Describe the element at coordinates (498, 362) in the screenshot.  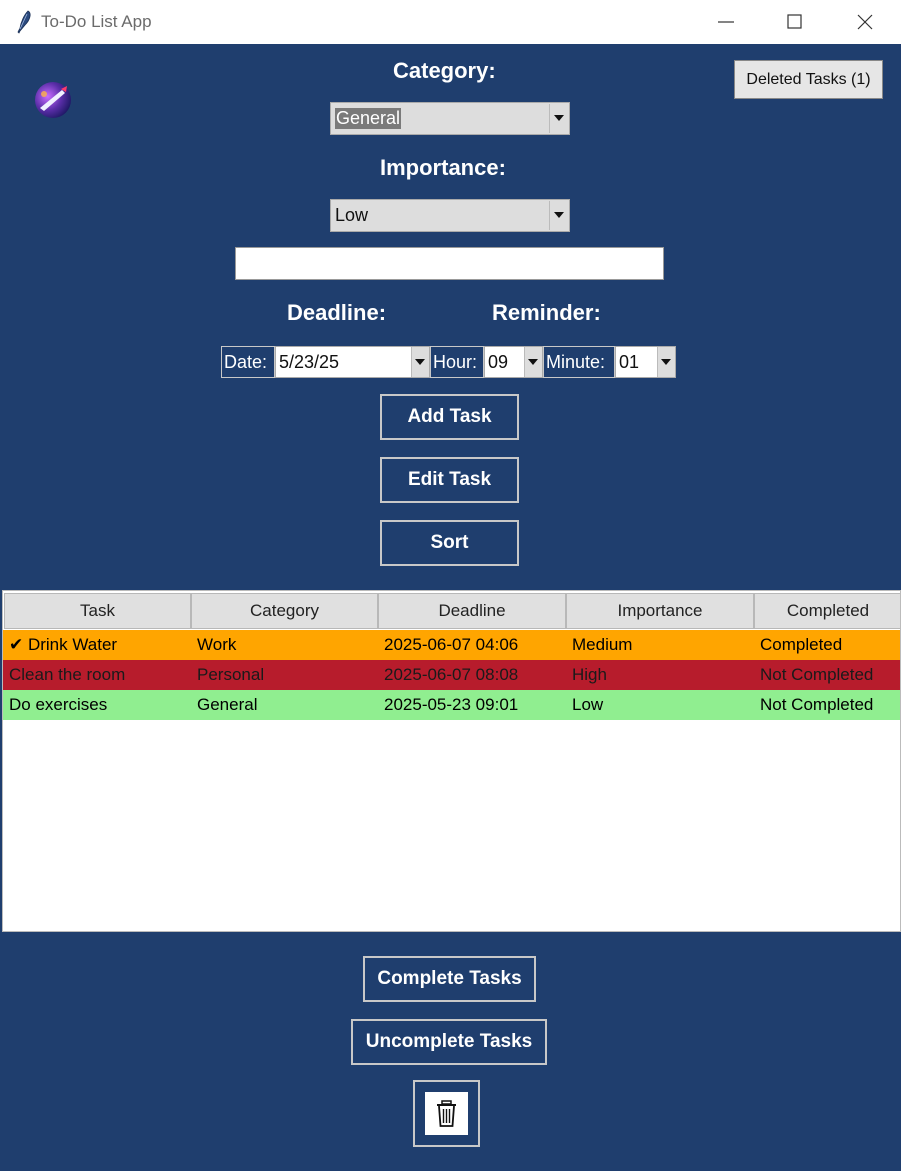
I see `hour-value: 09` at that location.